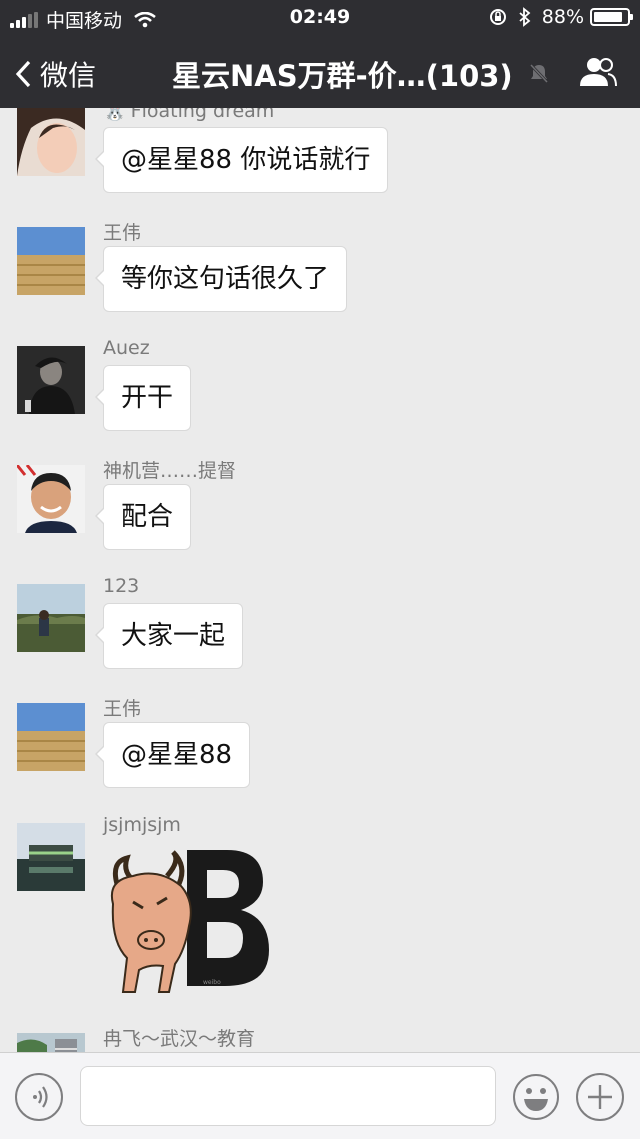  What do you see at coordinates (143, 398) in the screenshot?
I see `message-bubble: 开干` at bounding box center [143, 398].